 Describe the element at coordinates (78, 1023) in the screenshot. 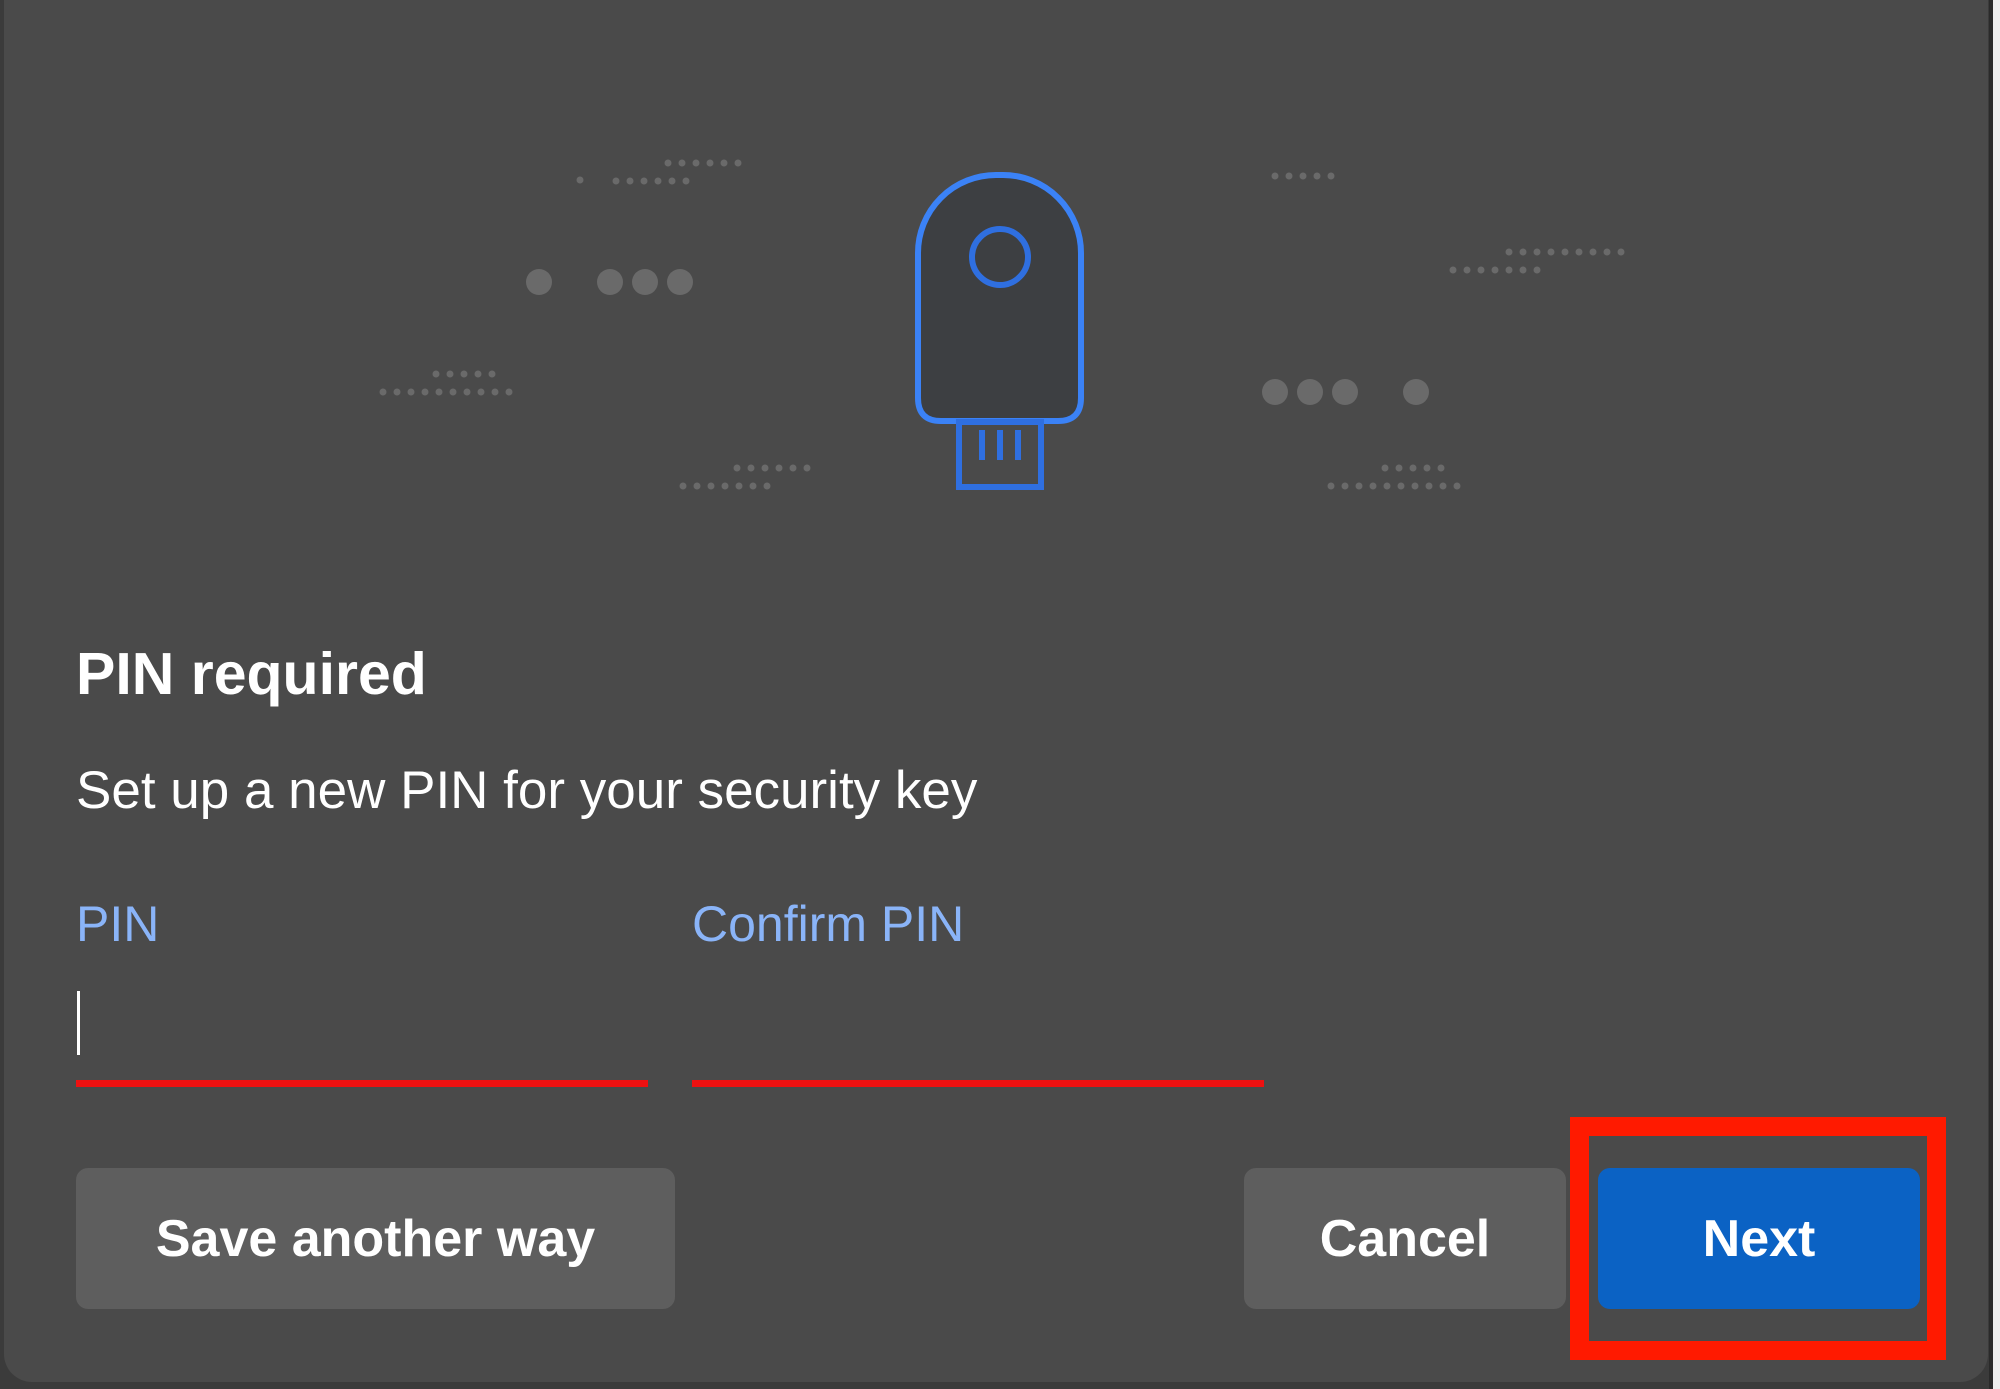

I see `text-caret` at that location.